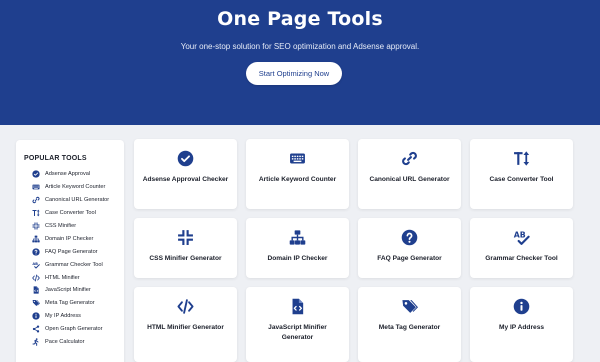 Image resolution: width=600 pixels, height=362 pixels. Describe the element at coordinates (521, 174) in the screenshot. I see `tool-card: Case Converter Tool` at that location.